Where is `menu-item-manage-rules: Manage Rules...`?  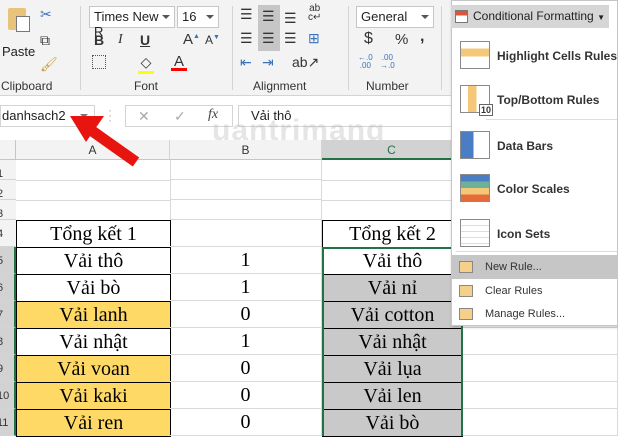
menu-item-manage-rules: Manage Rules... is located at coordinates (534, 314).